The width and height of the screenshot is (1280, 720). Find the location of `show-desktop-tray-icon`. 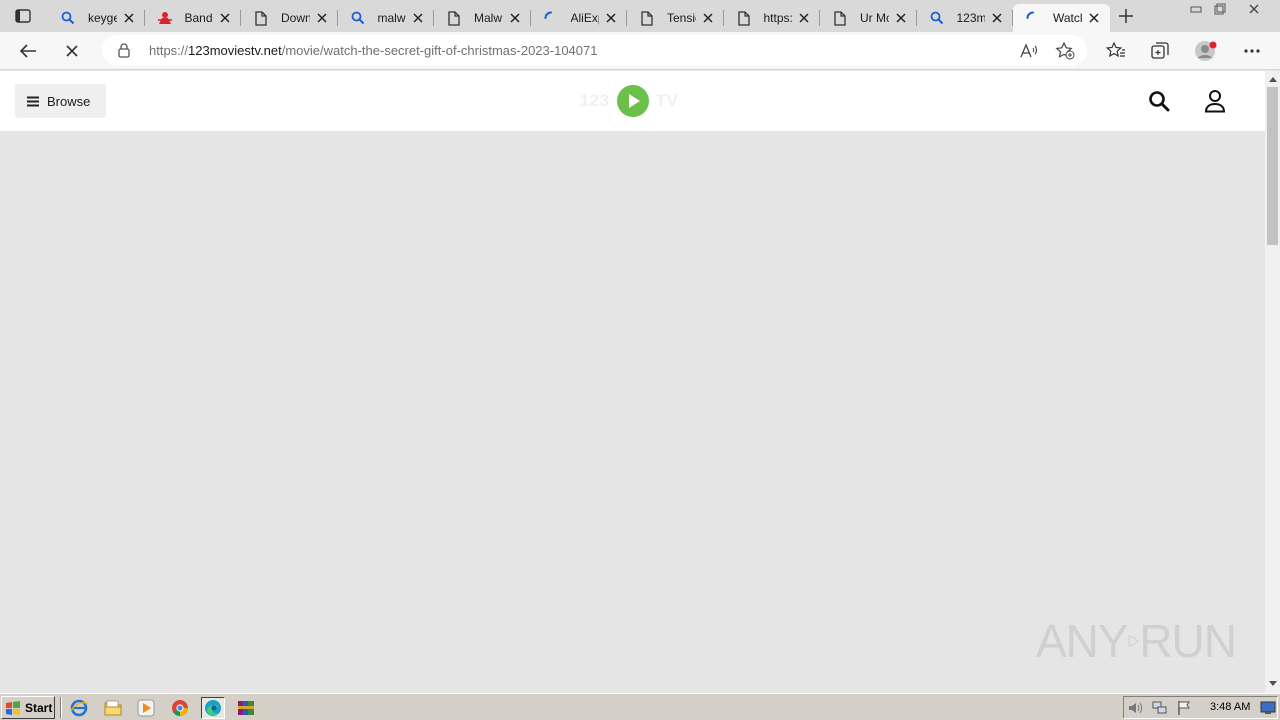

show-desktop-tray-icon is located at coordinates (1268, 708).